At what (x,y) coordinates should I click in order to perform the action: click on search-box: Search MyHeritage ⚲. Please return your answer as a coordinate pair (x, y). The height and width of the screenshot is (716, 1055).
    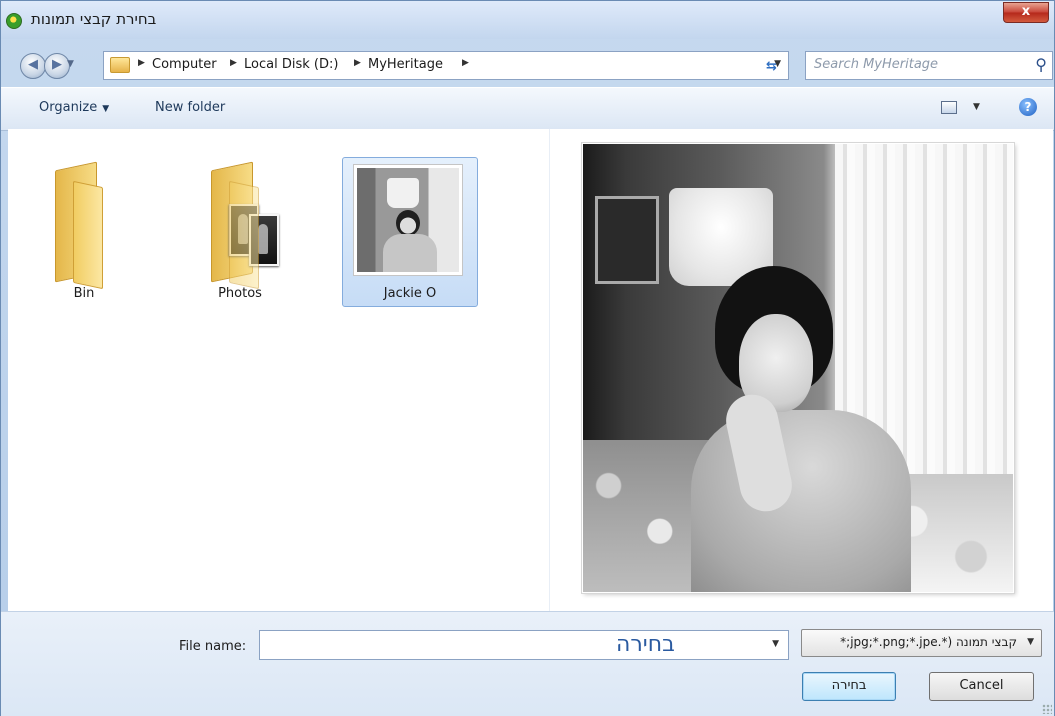
    Looking at the image, I should click on (929, 65).